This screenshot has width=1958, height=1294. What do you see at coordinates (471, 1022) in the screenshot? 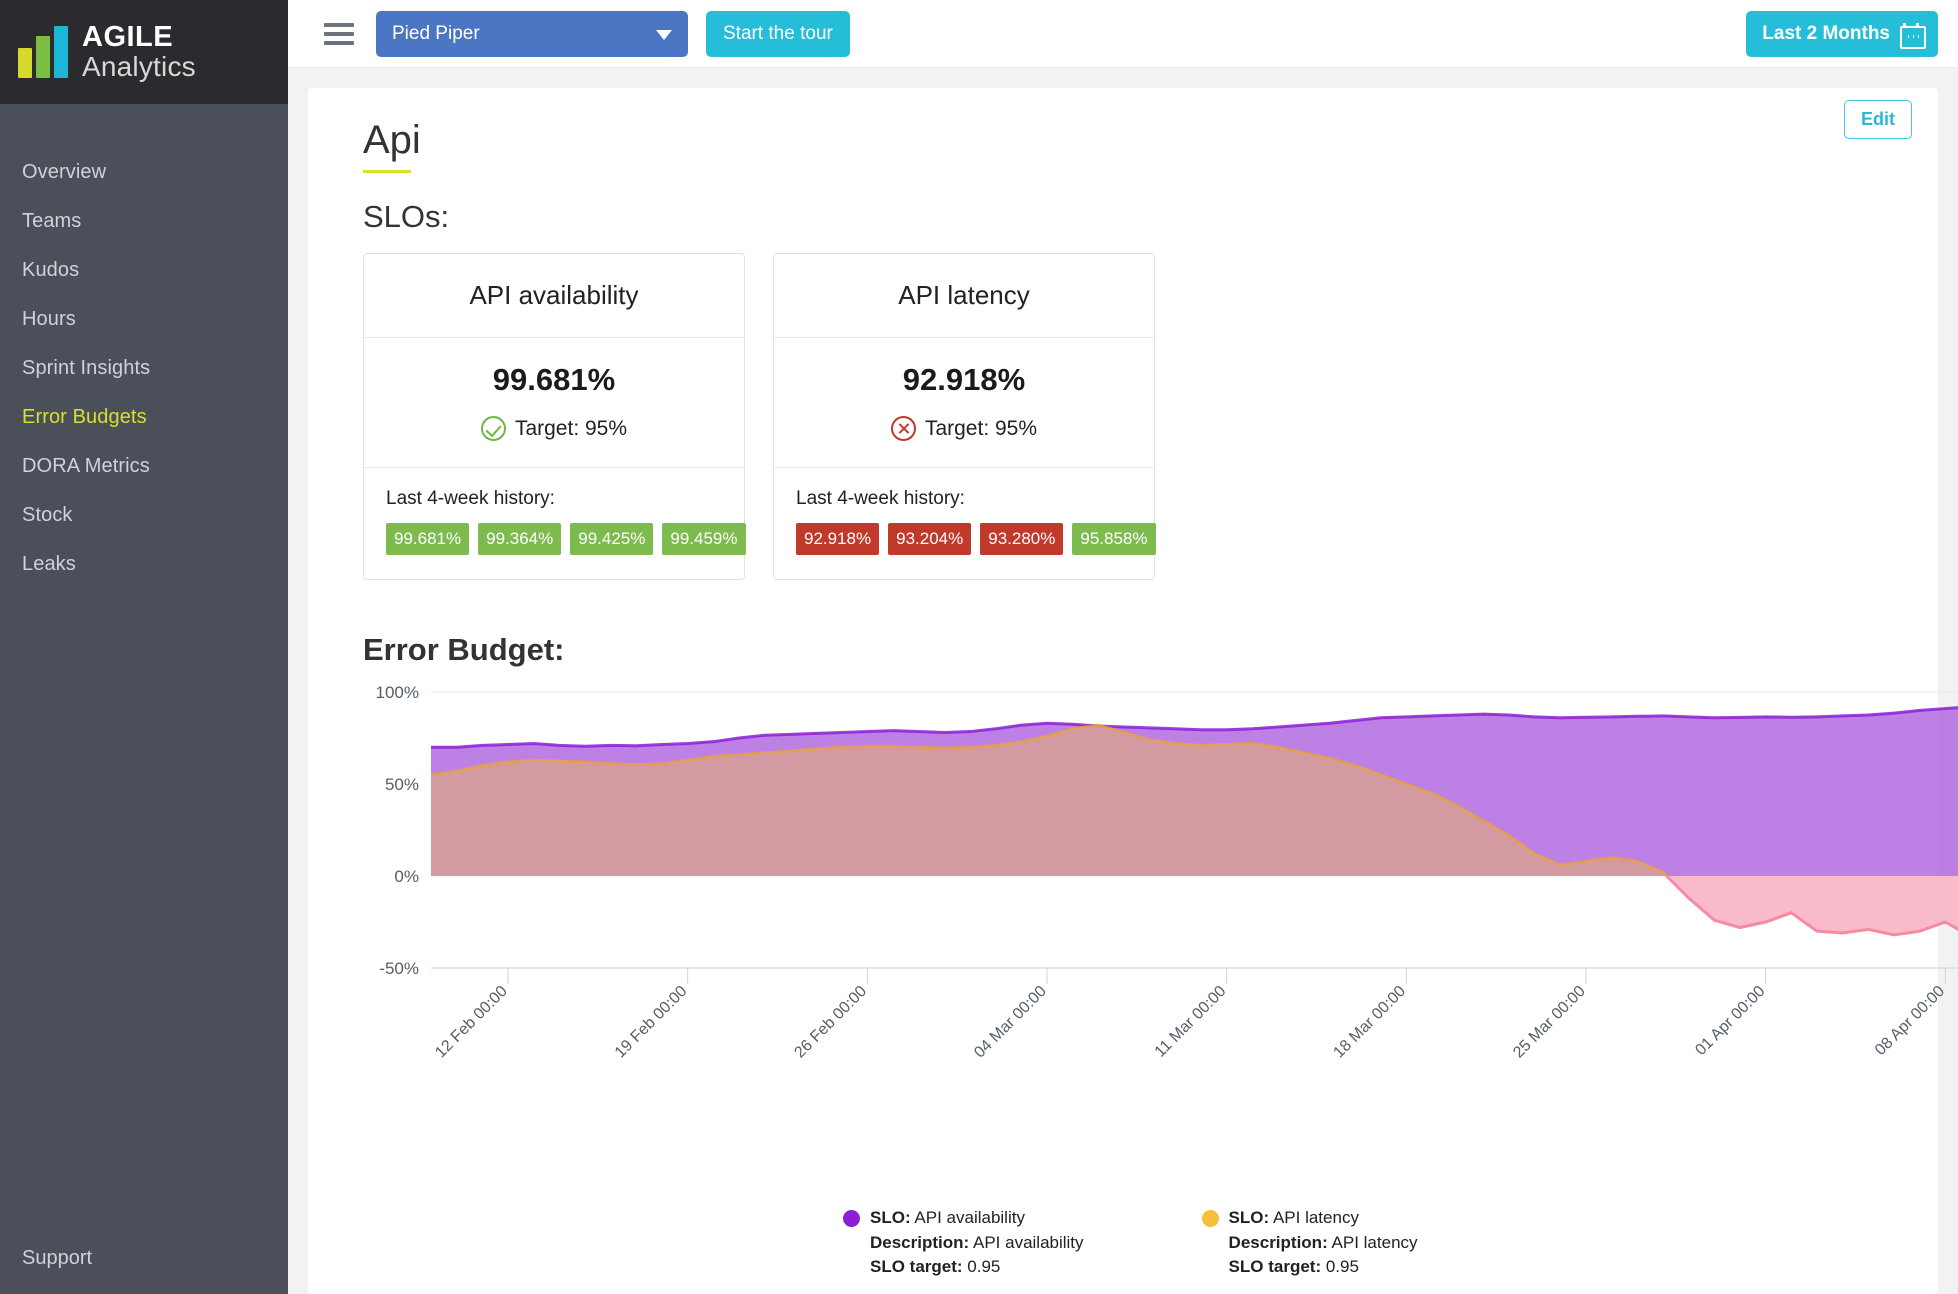
I see `svg-text: 12 Feb 00:00` at bounding box center [471, 1022].